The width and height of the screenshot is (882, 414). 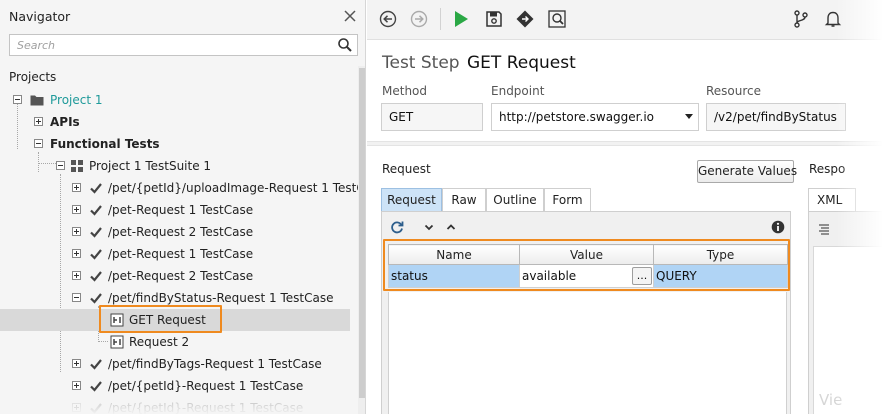 What do you see at coordinates (576, 117) in the screenshot?
I see `endpoint-value: http://petstore.swagger.io` at bounding box center [576, 117].